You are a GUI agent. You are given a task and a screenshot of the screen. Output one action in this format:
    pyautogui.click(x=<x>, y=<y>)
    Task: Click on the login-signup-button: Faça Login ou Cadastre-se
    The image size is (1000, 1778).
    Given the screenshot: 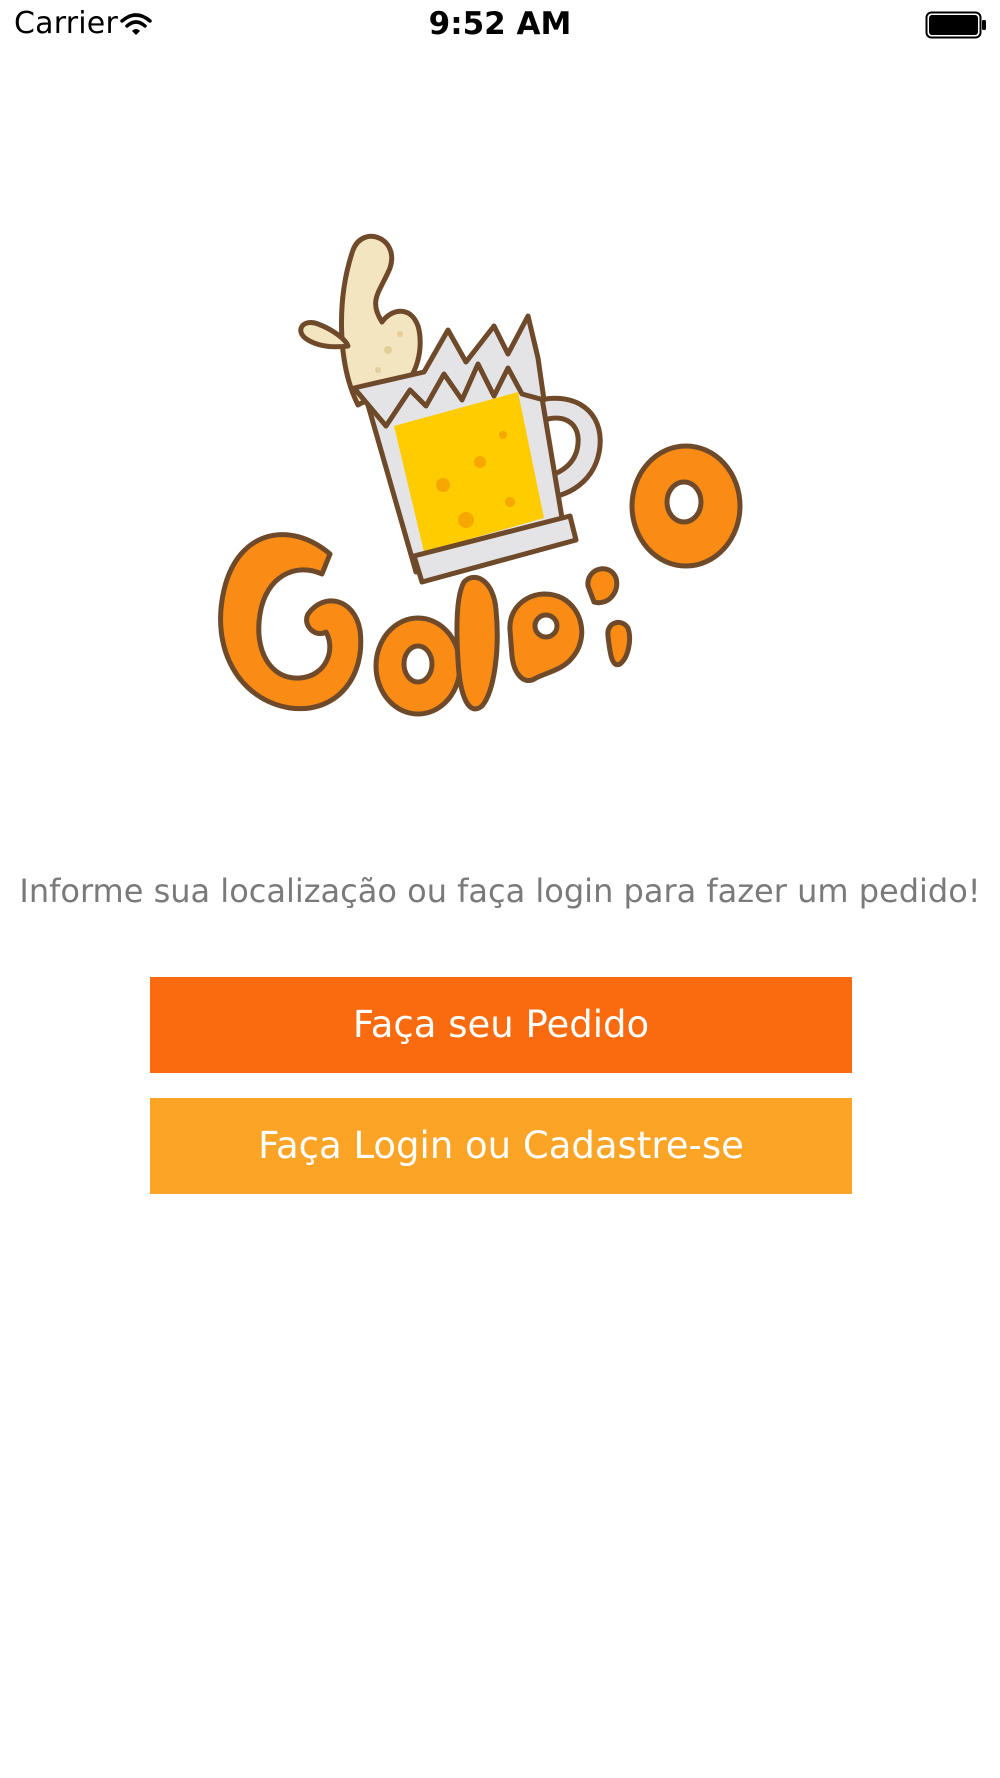 What is the action you would take?
    pyautogui.click(x=501, y=1146)
    